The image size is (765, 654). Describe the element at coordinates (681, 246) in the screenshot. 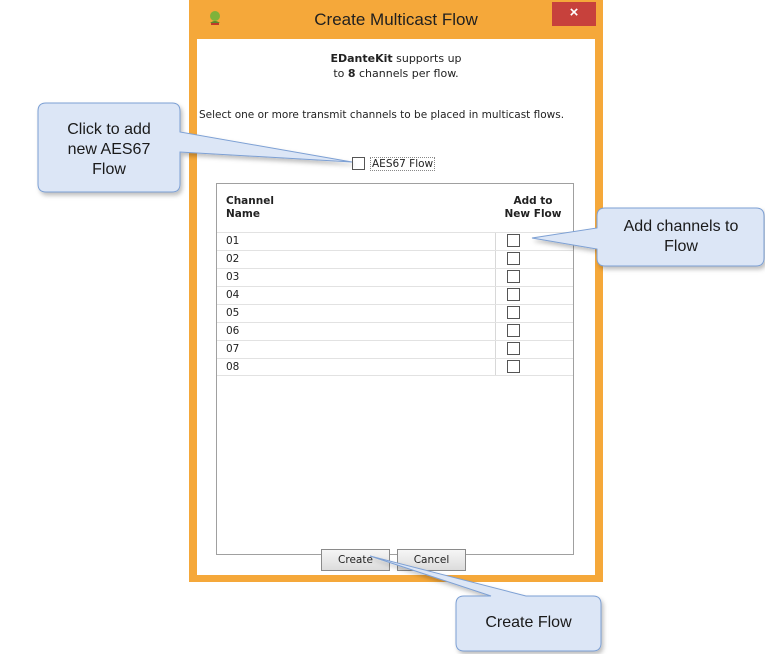

I see `add-channels-callout-line2: Flow` at that location.